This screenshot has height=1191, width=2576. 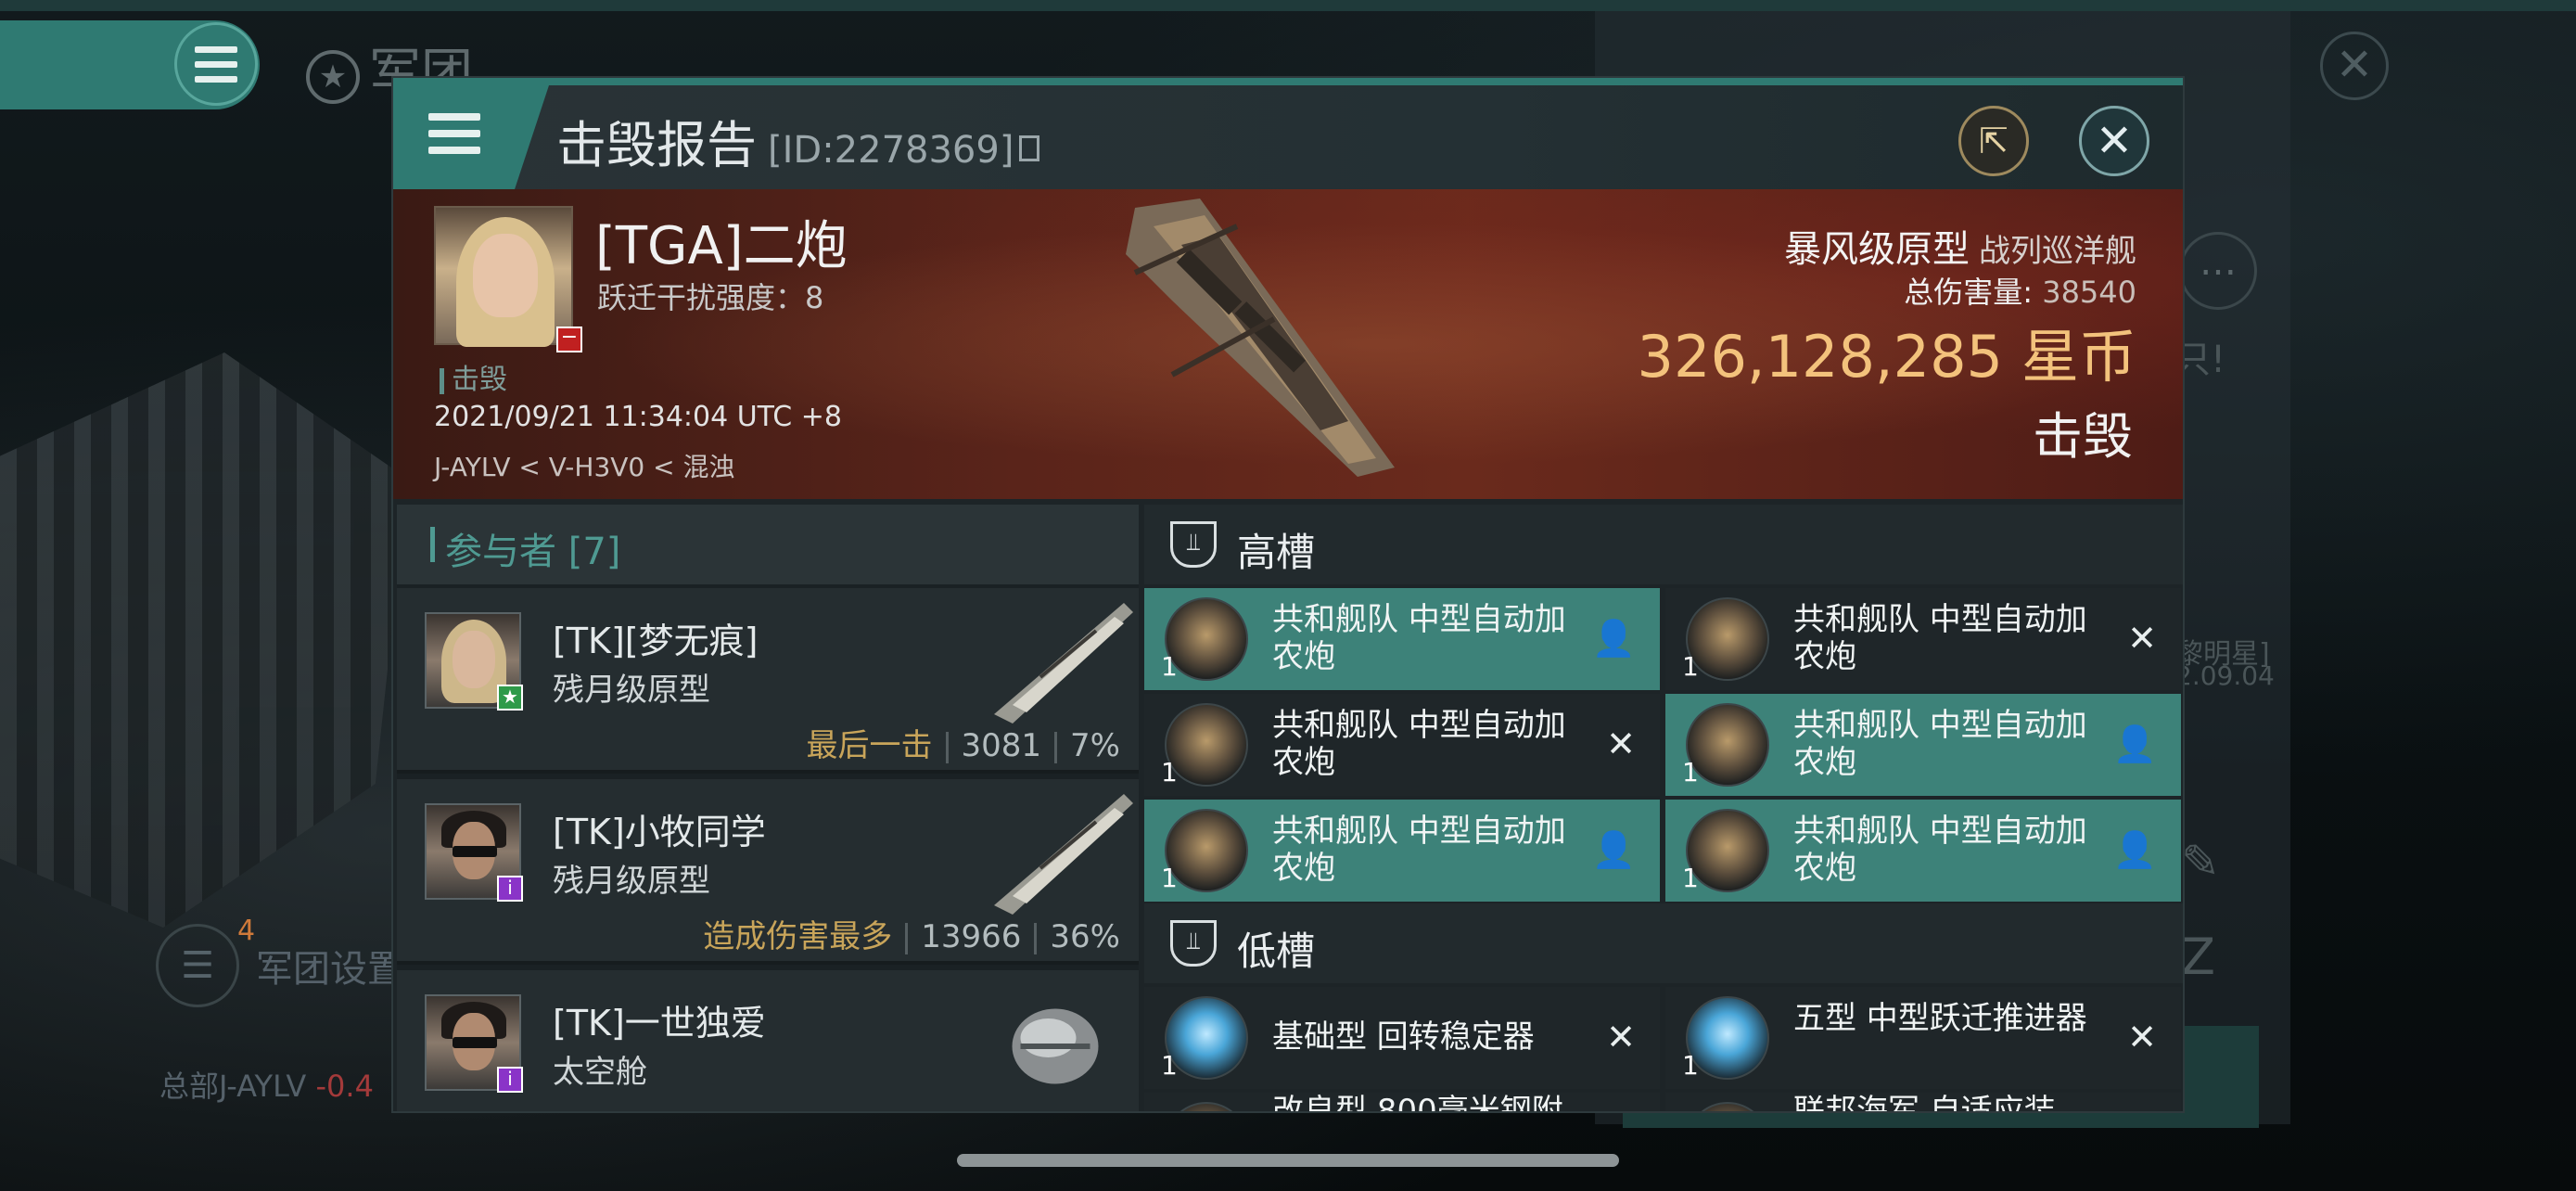 I want to click on victim-portrait, so click(x=503, y=276).